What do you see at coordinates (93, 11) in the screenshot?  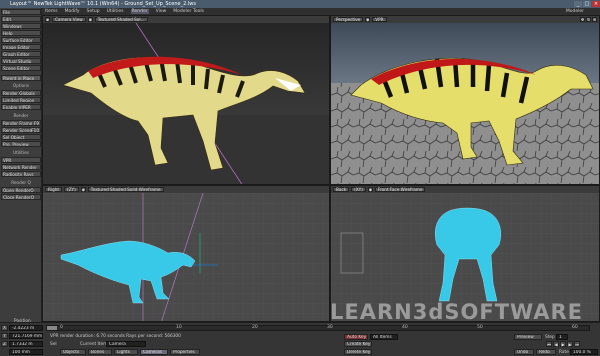 I see `menu-setup: Setup` at bounding box center [93, 11].